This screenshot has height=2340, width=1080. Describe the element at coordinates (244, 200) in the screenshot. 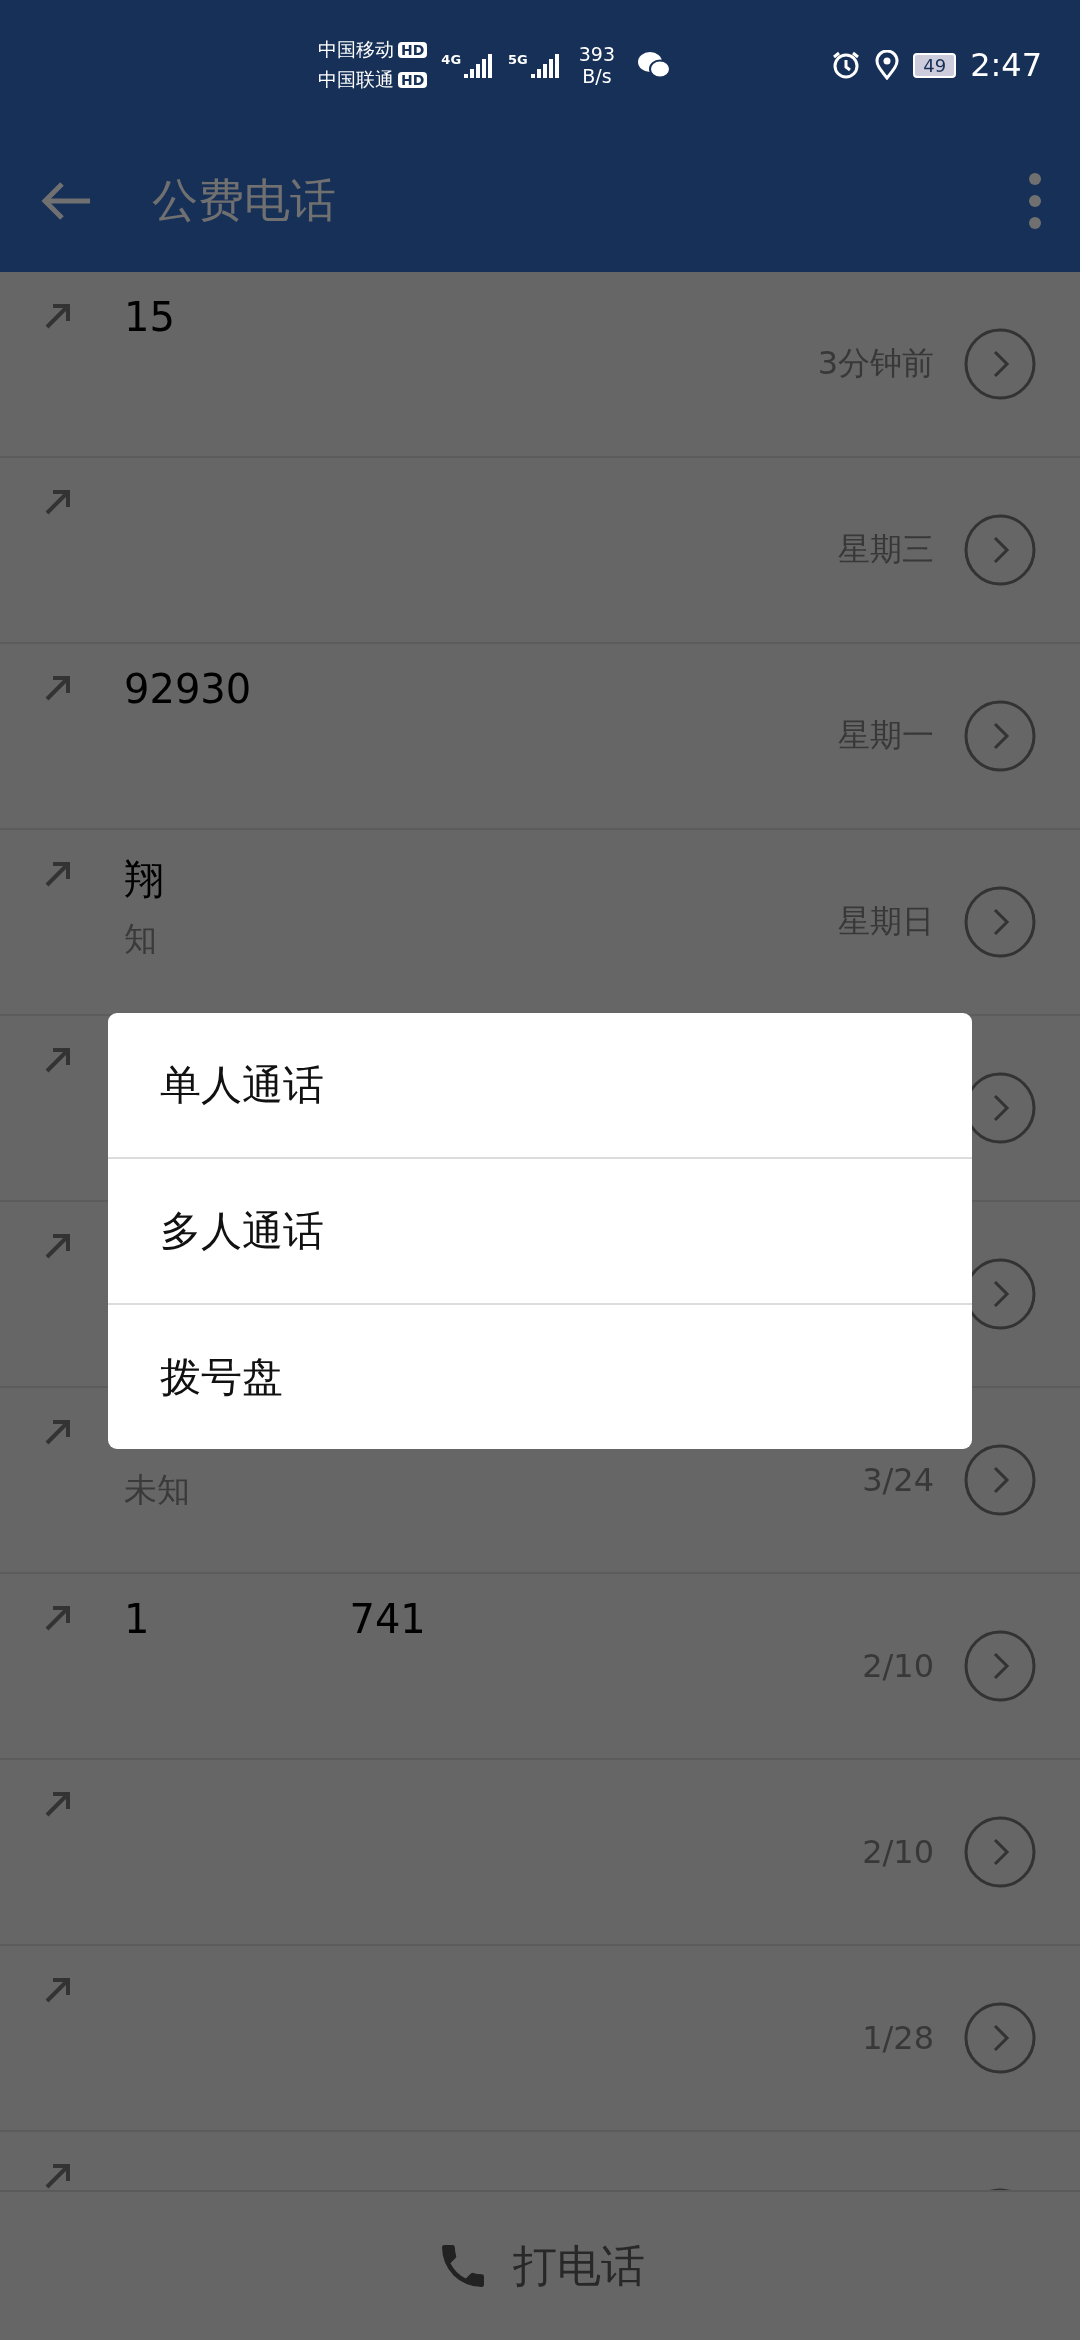

I see `page-title: 公费电话` at that location.